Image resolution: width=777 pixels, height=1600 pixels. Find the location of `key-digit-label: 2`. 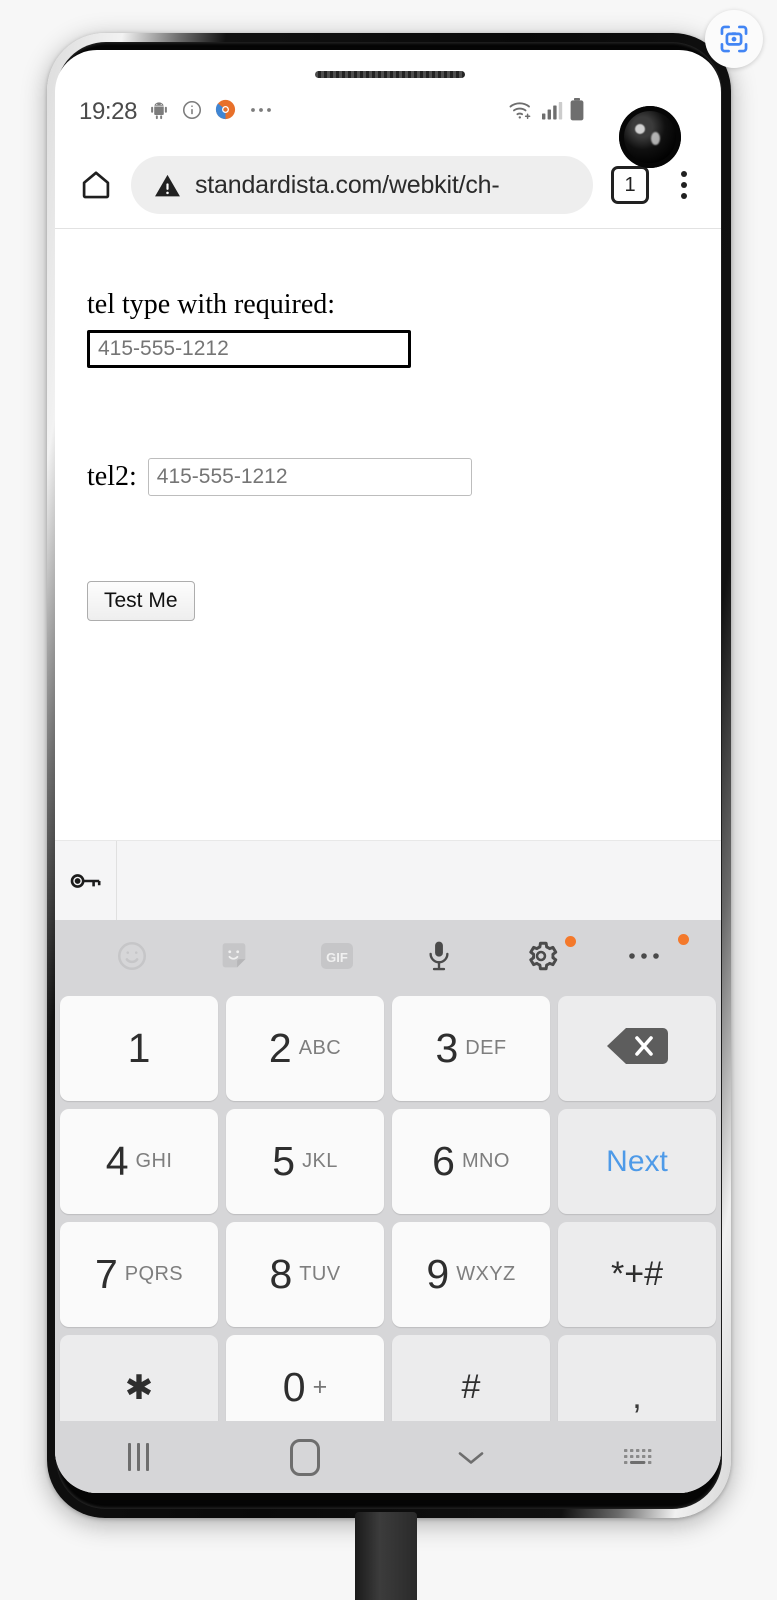

key-digit-label: 2 is located at coordinates (280, 1048).